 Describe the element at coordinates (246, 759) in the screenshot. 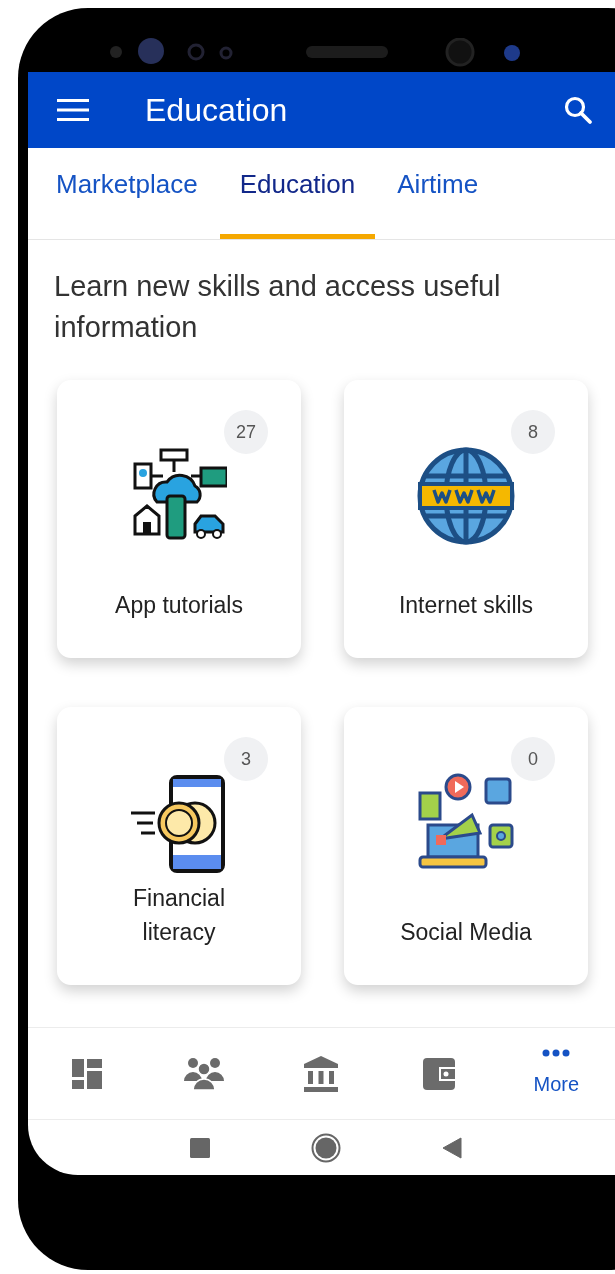

I see `count-badge: 3` at that location.